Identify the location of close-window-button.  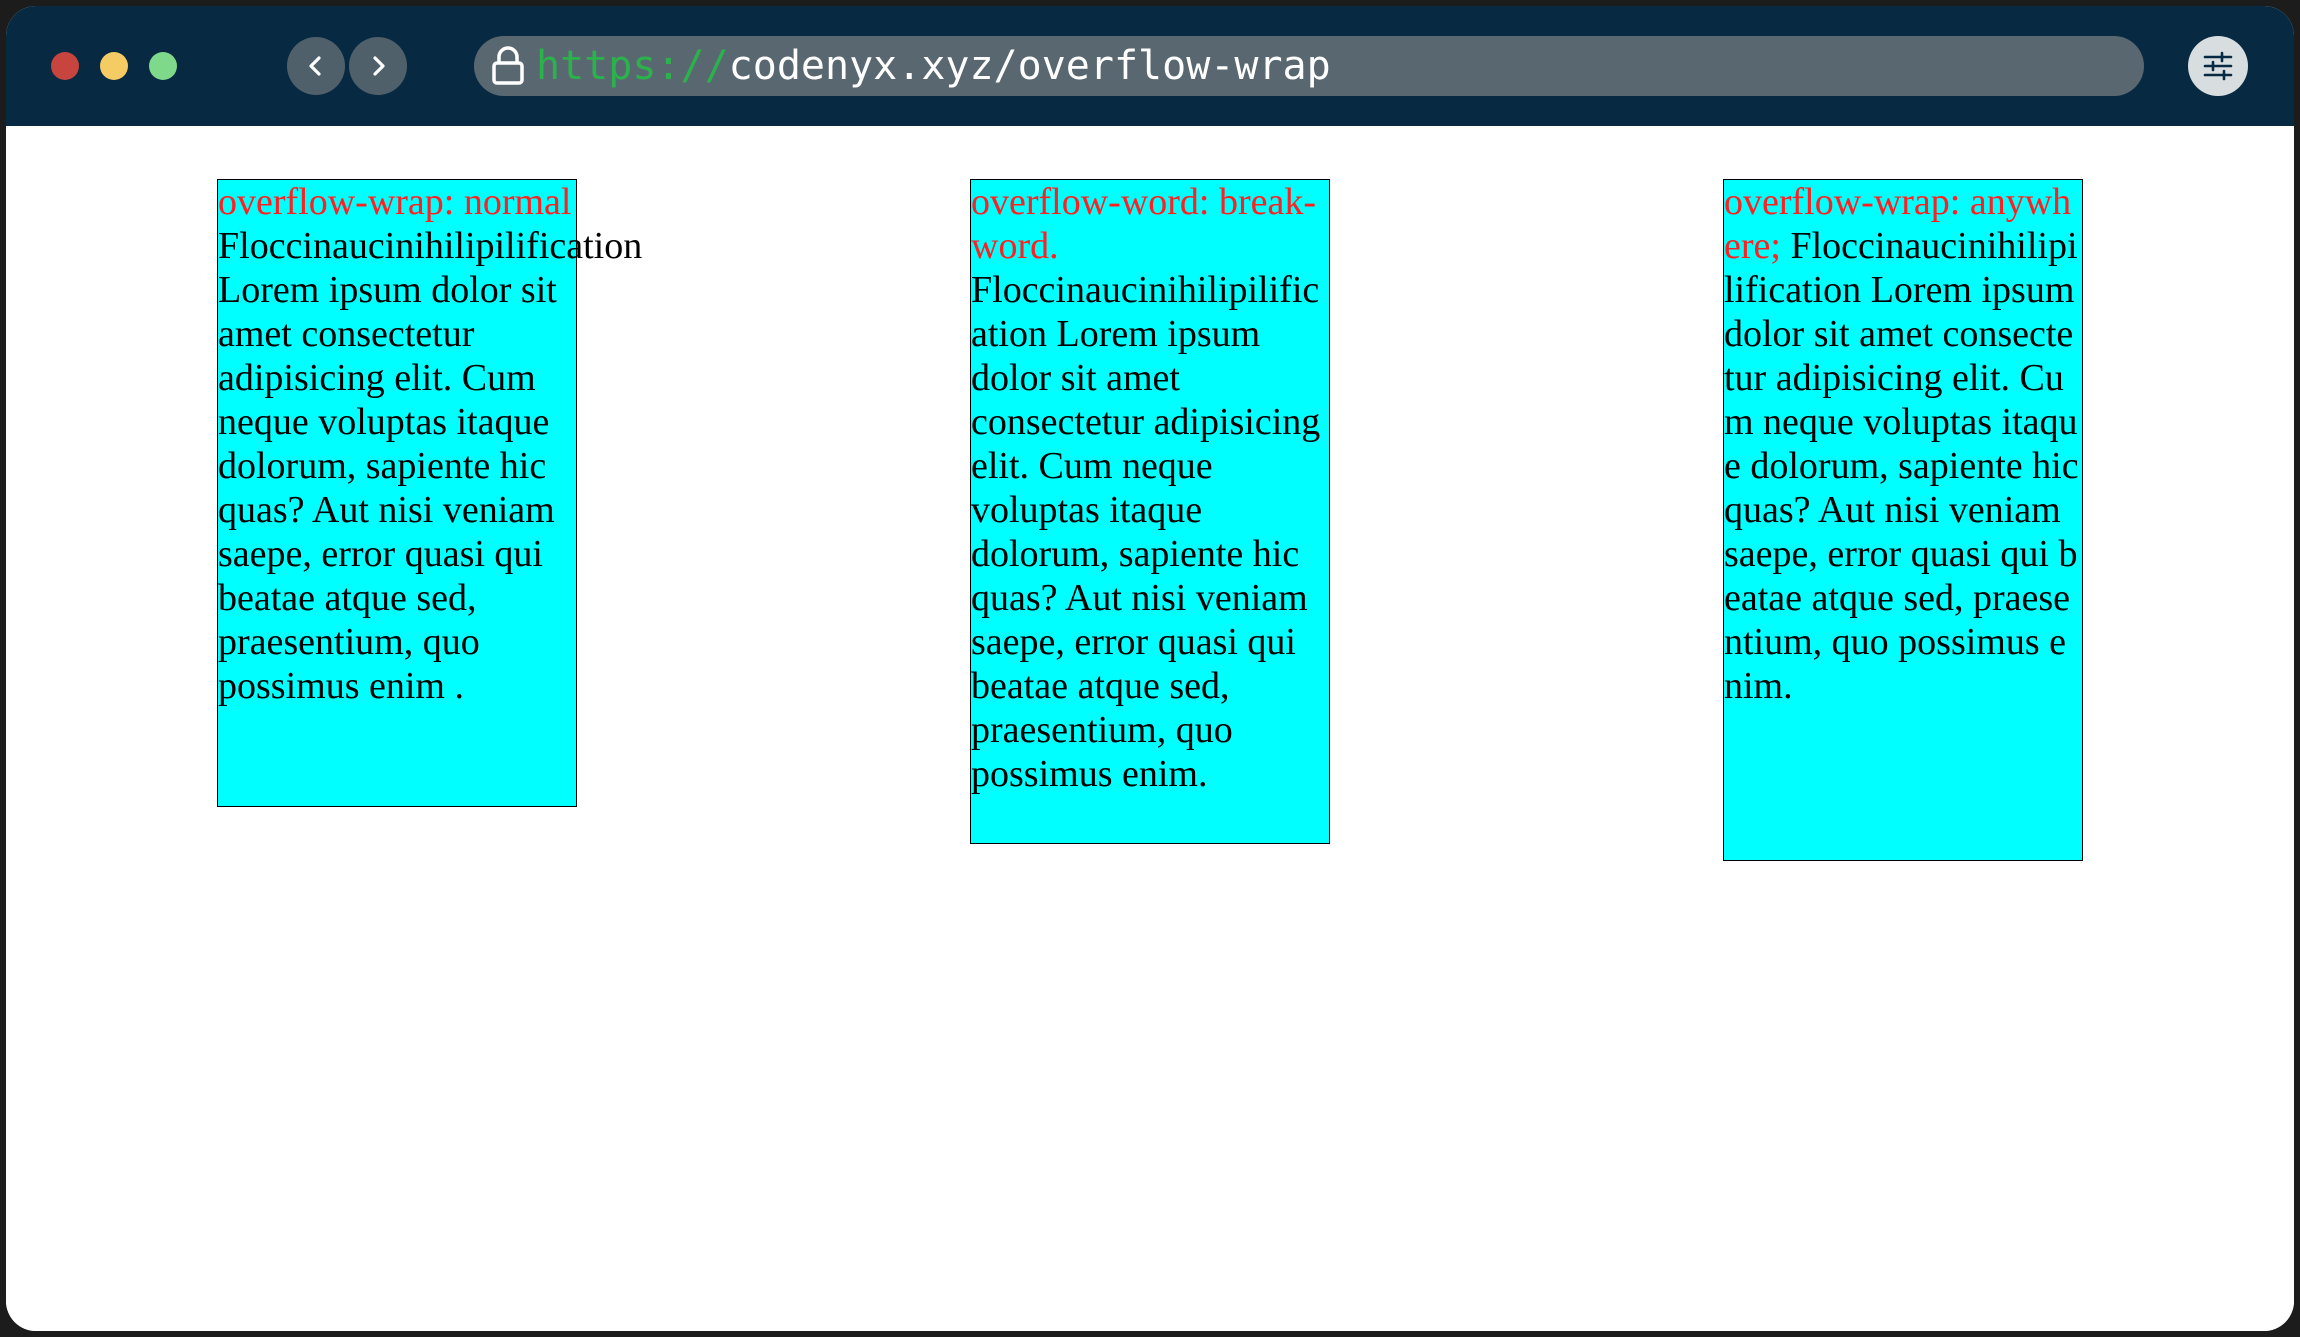
(65, 66).